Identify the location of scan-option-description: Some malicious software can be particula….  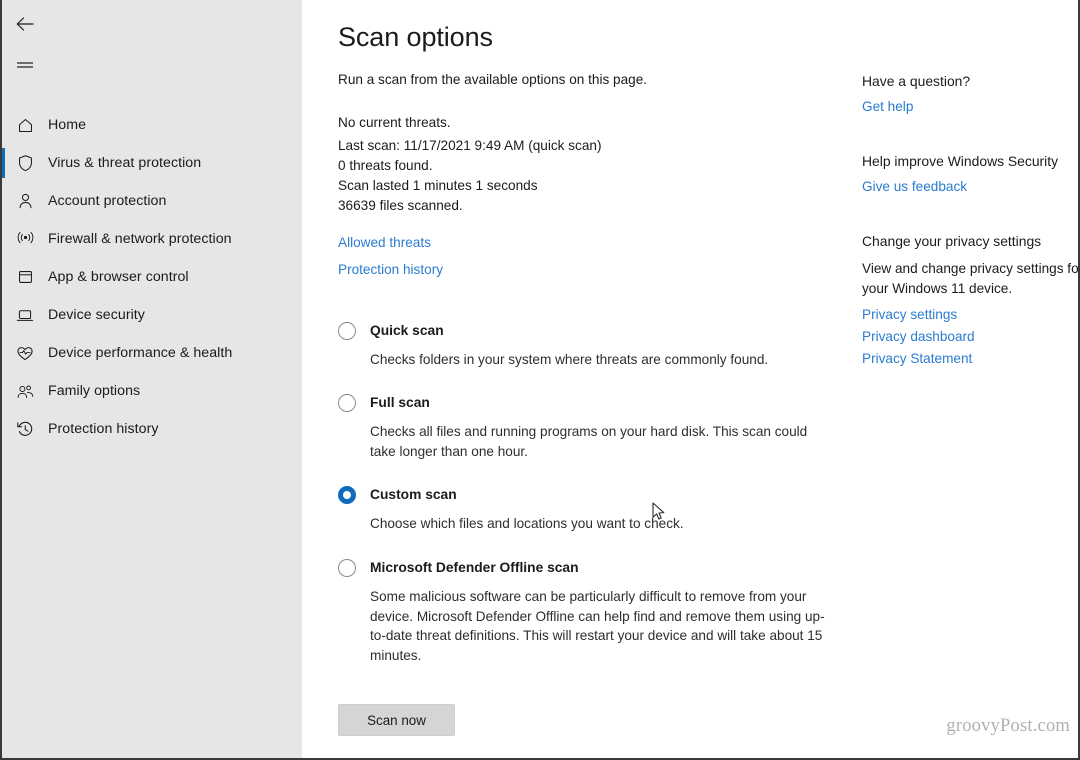
(597, 625).